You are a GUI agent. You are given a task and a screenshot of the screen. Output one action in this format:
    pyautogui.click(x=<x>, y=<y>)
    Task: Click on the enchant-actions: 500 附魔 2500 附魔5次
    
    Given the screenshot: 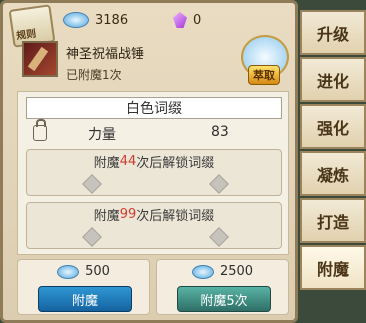 What is the action you would take?
    pyautogui.click(x=153, y=287)
    